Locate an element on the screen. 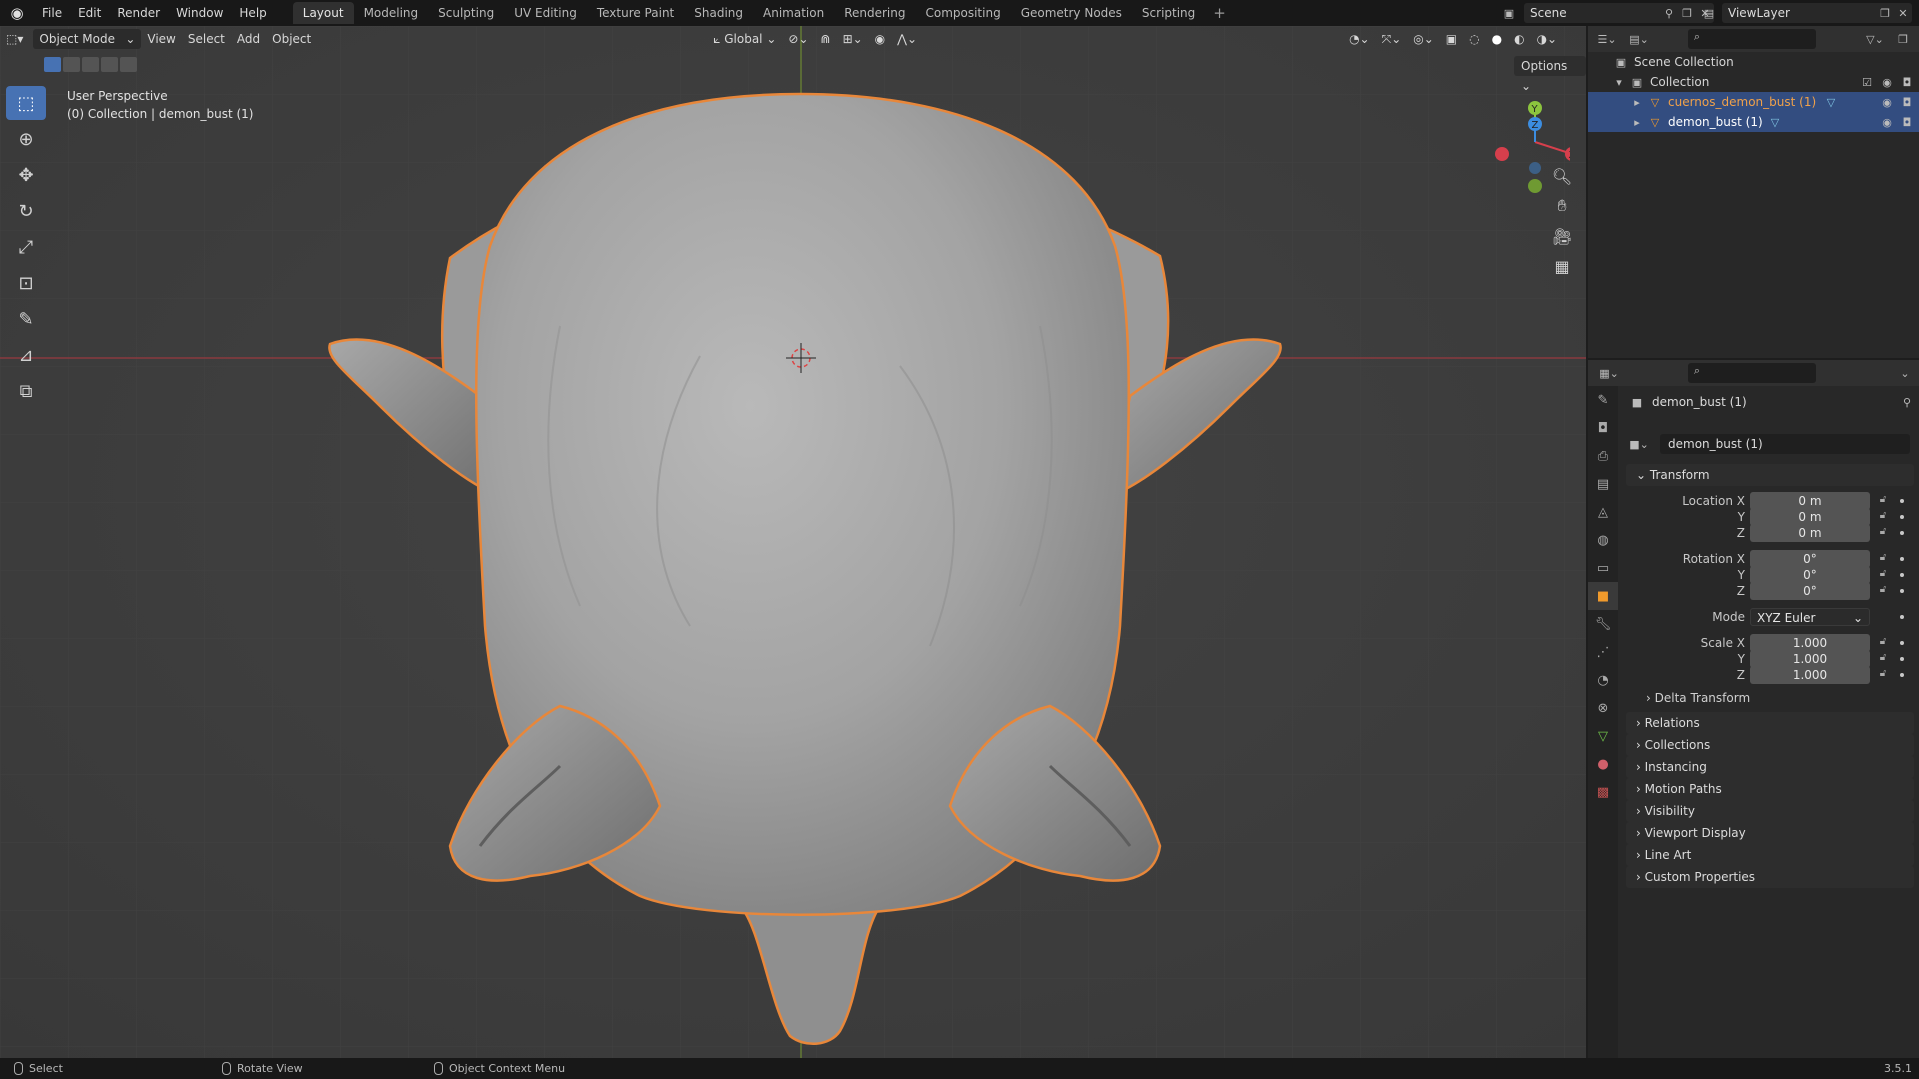  modifier-tab-icon: 🔧︎ is located at coordinates (1603, 624).